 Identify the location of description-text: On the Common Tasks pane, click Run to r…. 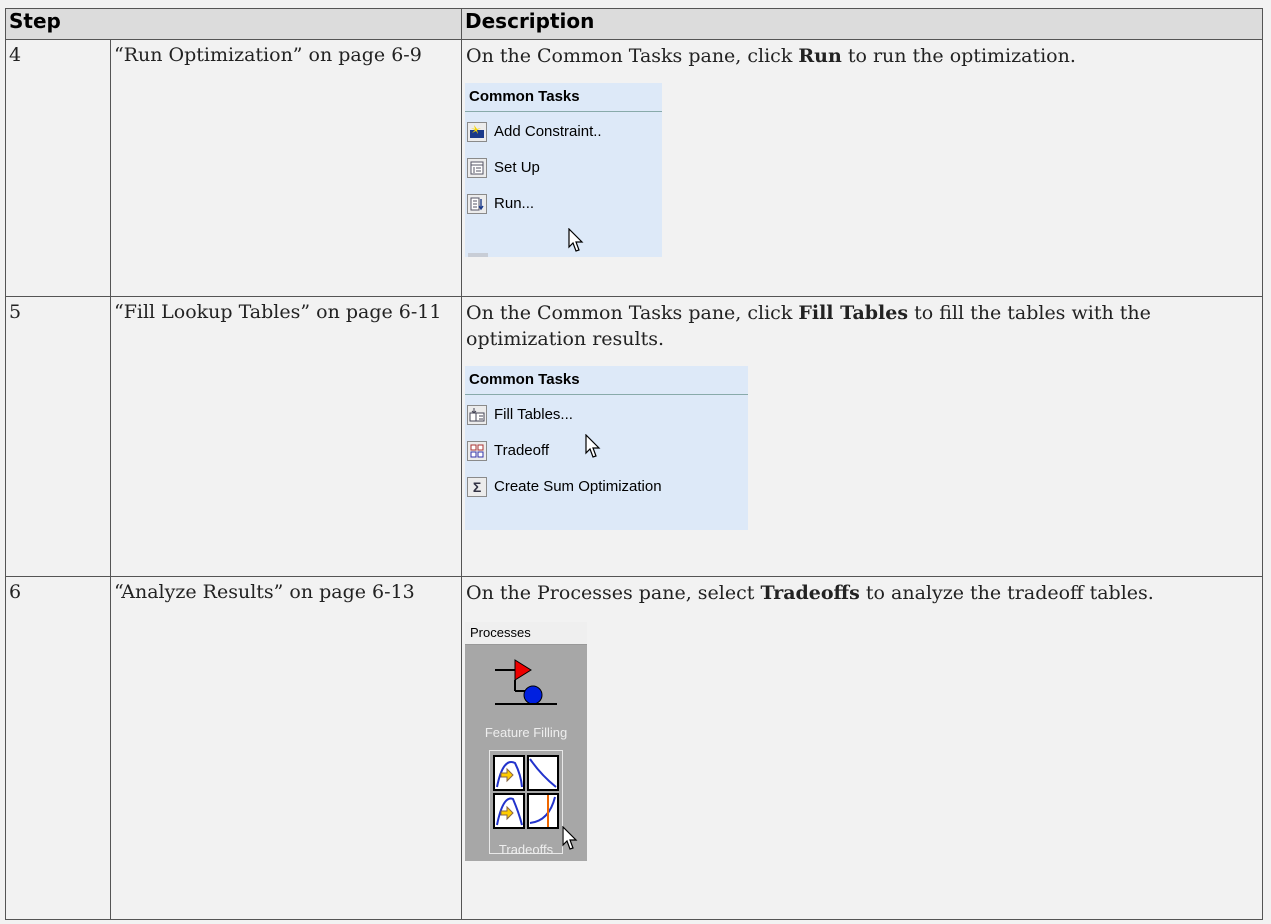
(771, 56).